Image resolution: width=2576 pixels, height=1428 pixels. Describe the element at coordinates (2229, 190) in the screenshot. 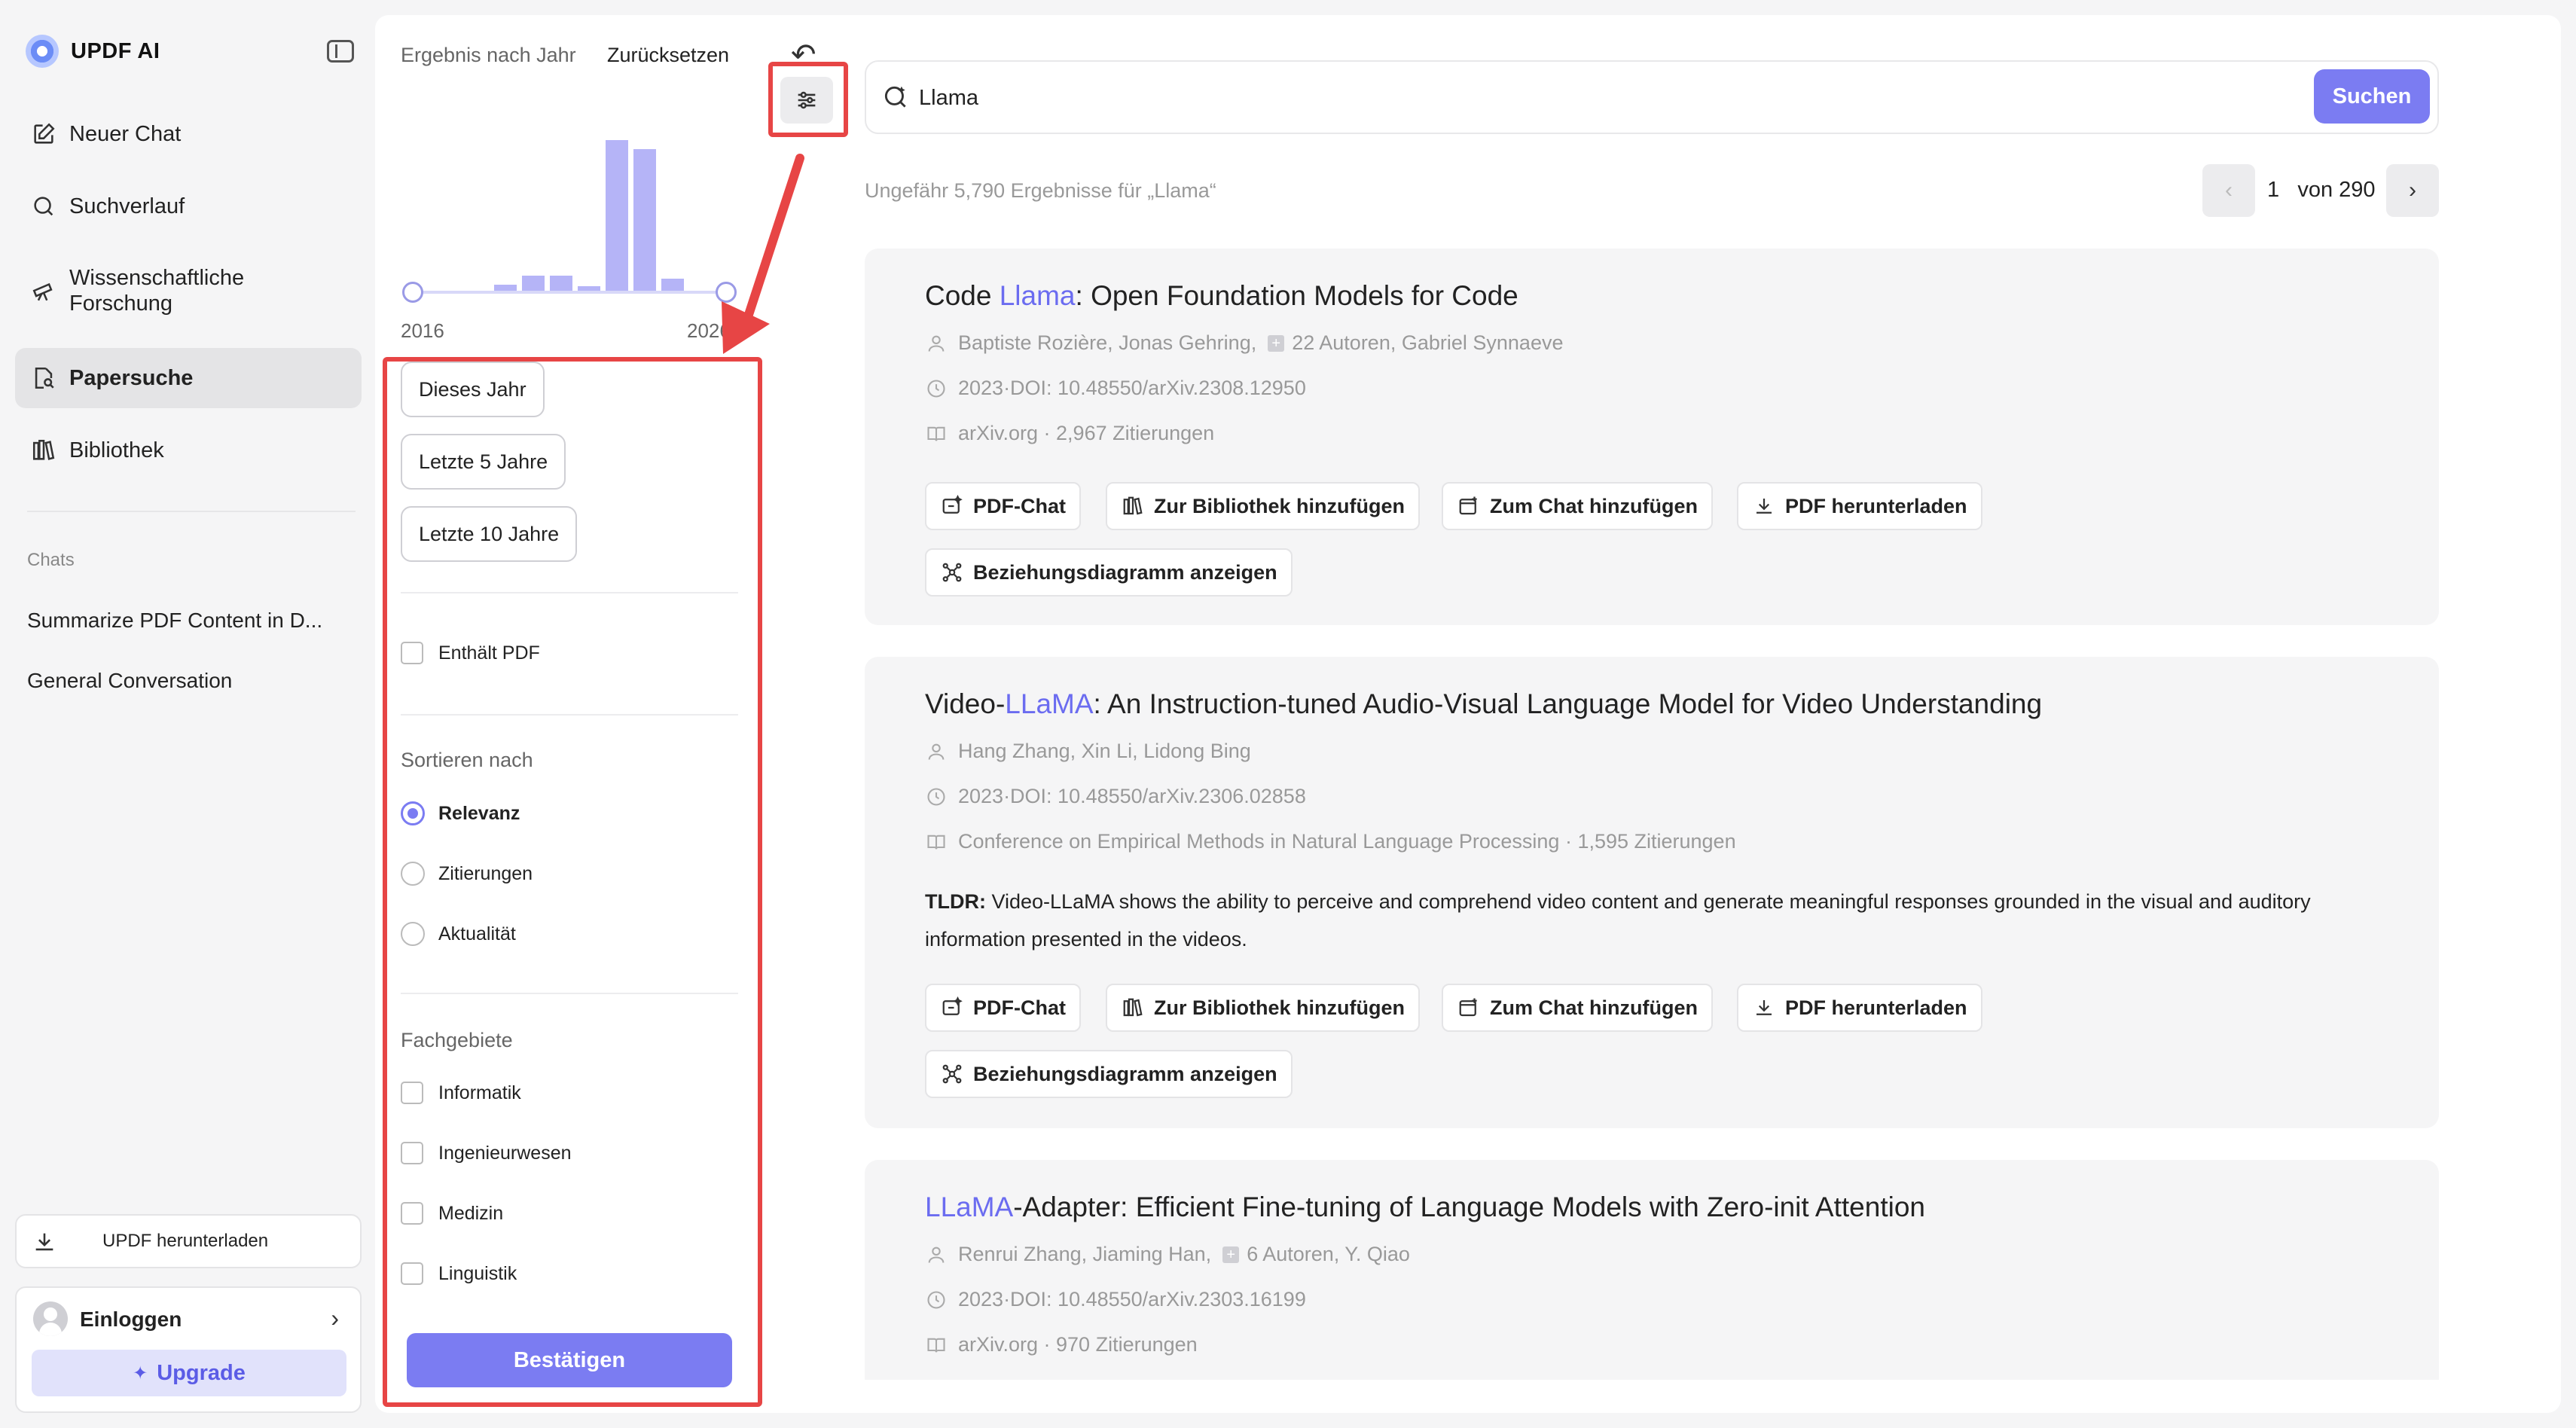

I see `pager-prev-button: ‹` at that location.